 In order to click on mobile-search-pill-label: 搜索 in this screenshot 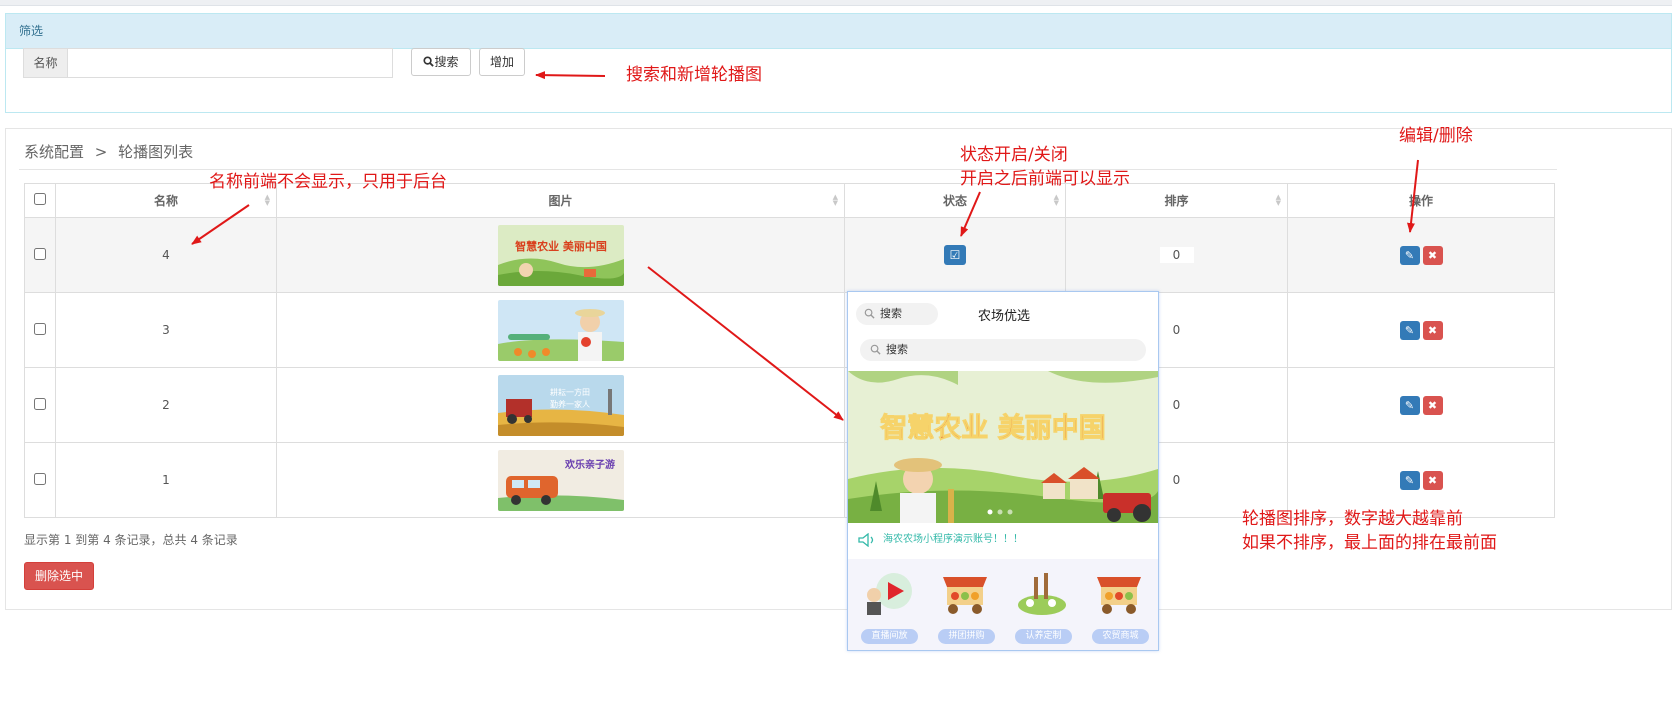, I will do `click(891, 313)`.